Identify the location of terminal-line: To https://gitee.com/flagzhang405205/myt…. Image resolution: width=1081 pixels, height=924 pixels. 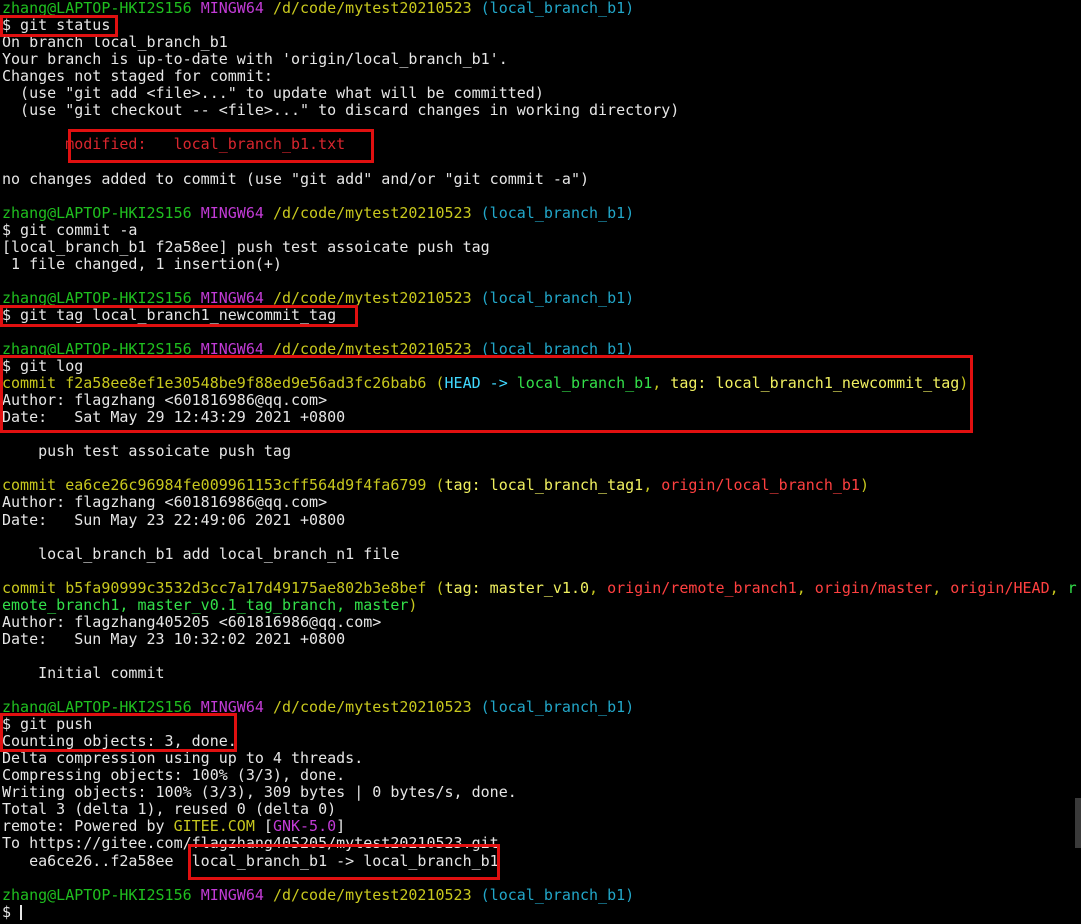
(250, 843).